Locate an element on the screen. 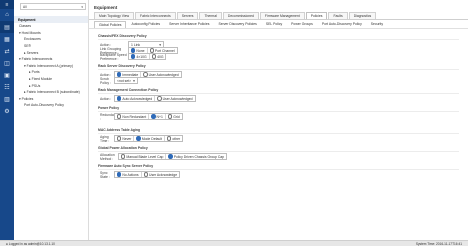 The image size is (468, 246). home-icon: ⌂ is located at coordinates (7, 15).